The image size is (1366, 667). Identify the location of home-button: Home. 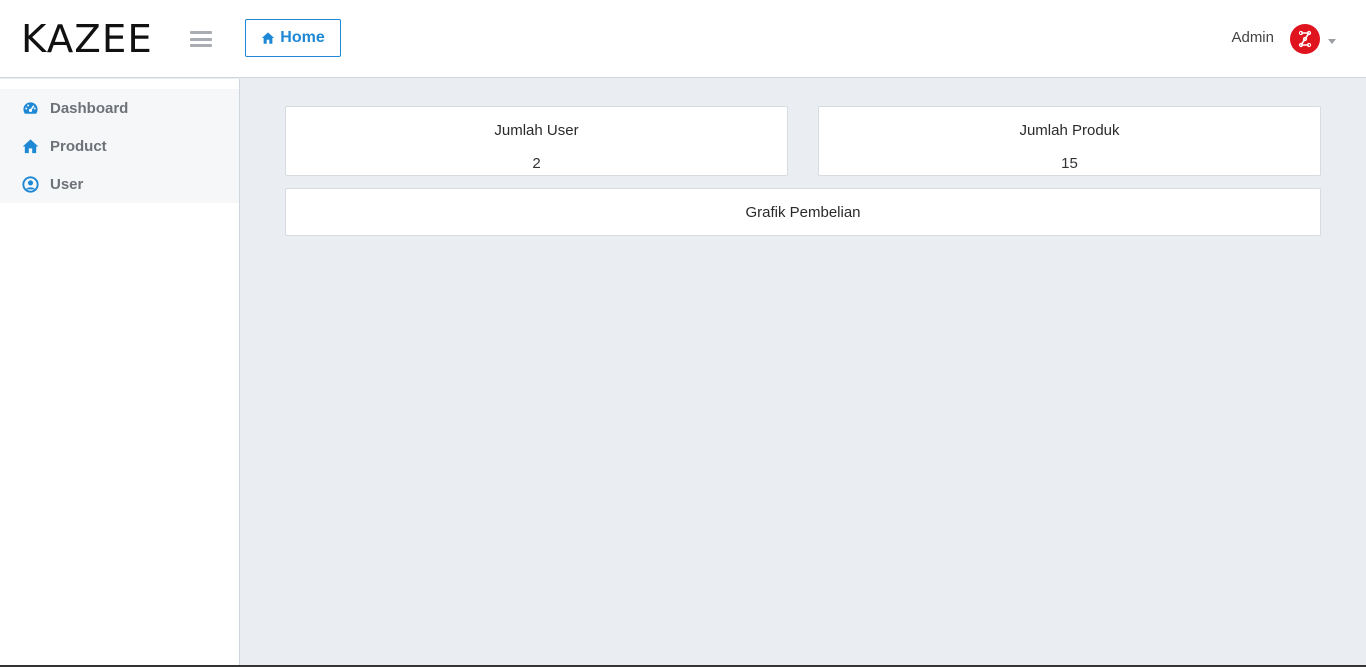
(293, 38).